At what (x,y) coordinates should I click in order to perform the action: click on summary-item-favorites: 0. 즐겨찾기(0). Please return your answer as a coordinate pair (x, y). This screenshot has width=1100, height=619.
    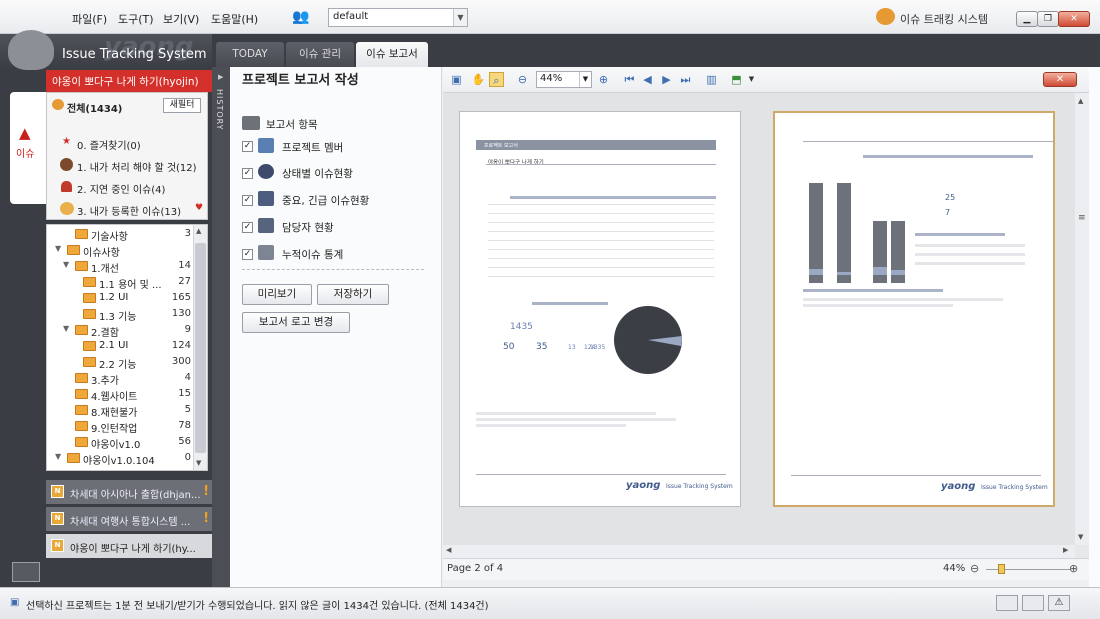
    Looking at the image, I should click on (109, 144).